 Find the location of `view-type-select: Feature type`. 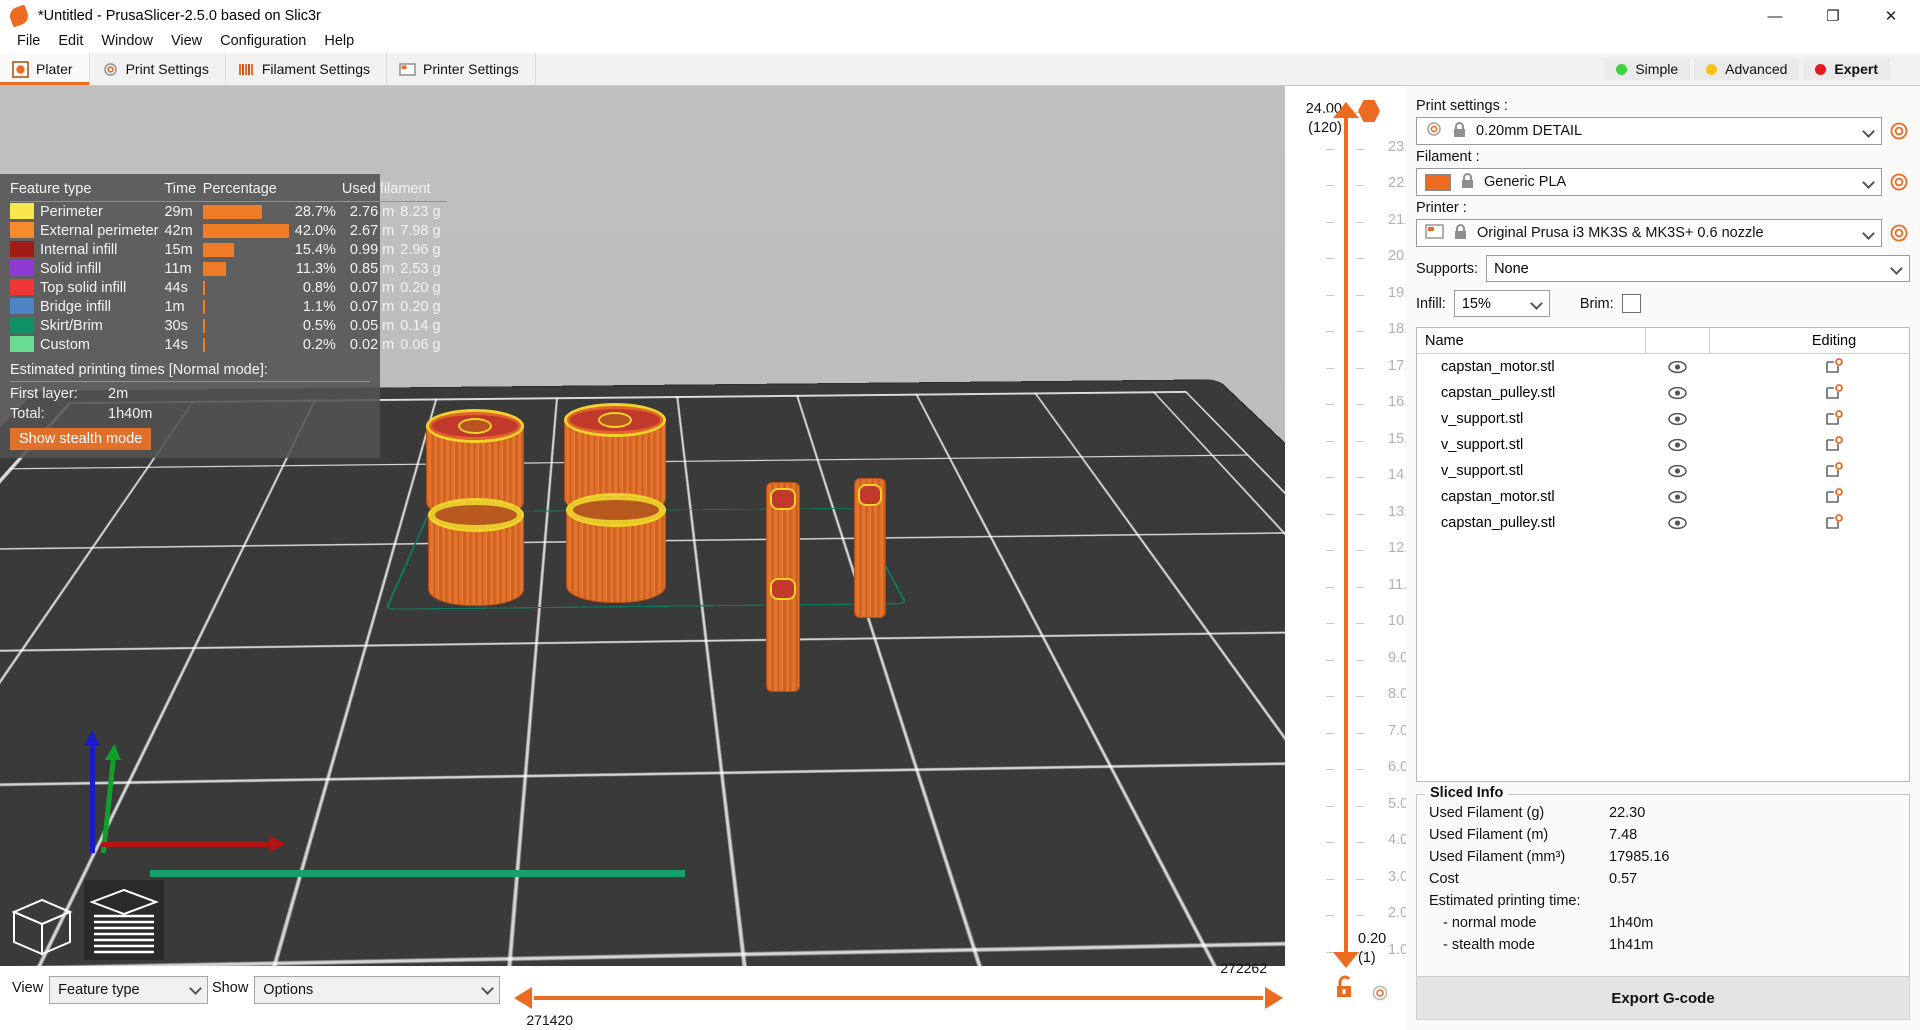

view-type-select: Feature type is located at coordinates (129, 990).